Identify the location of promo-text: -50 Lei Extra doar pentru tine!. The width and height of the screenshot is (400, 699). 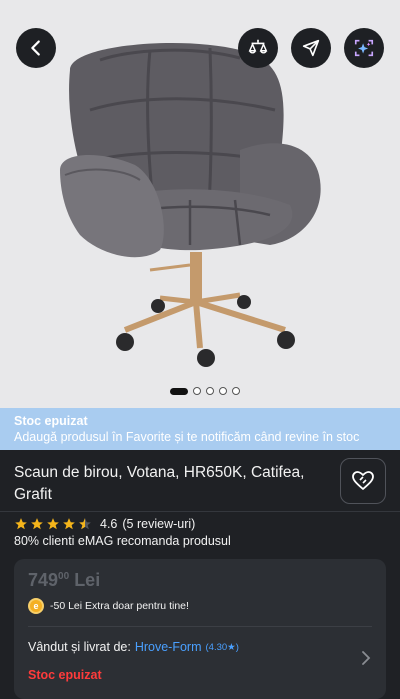
(119, 606).